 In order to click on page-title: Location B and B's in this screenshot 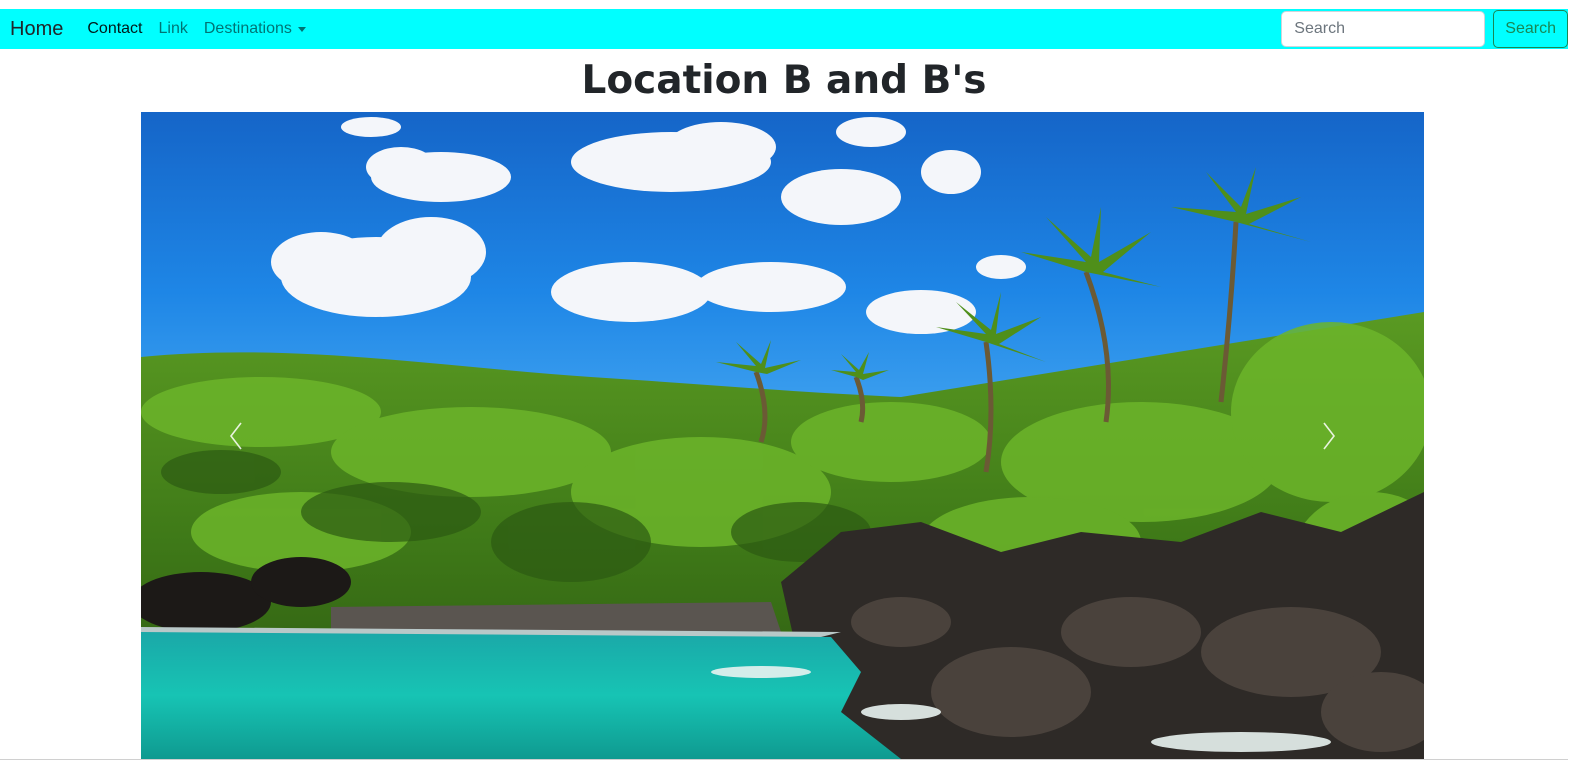, I will do `click(784, 80)`.